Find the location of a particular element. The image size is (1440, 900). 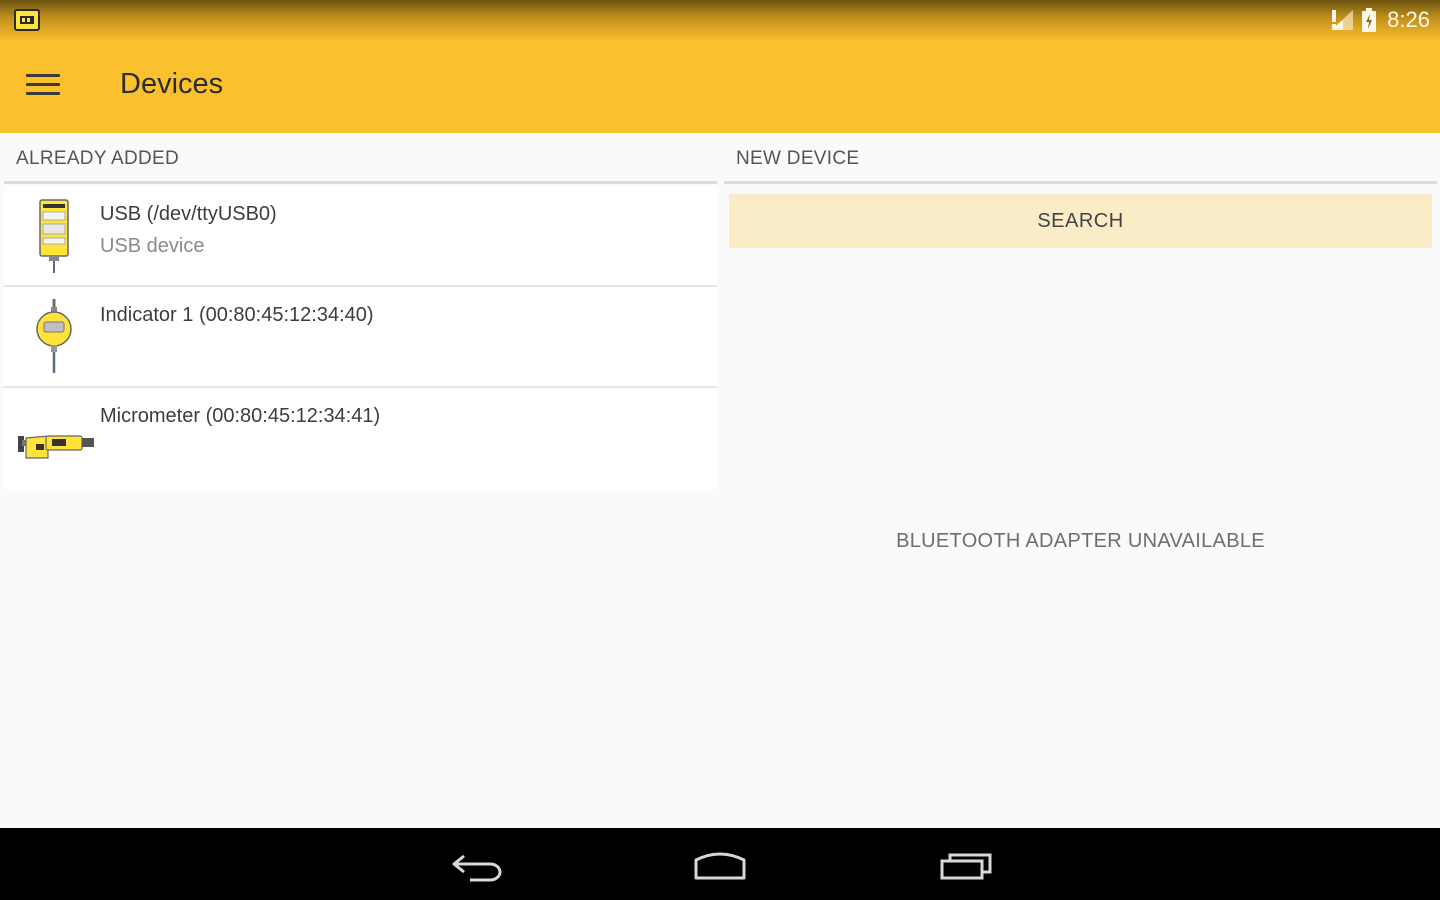

navigation-bar is located at coordinates (720, 864).